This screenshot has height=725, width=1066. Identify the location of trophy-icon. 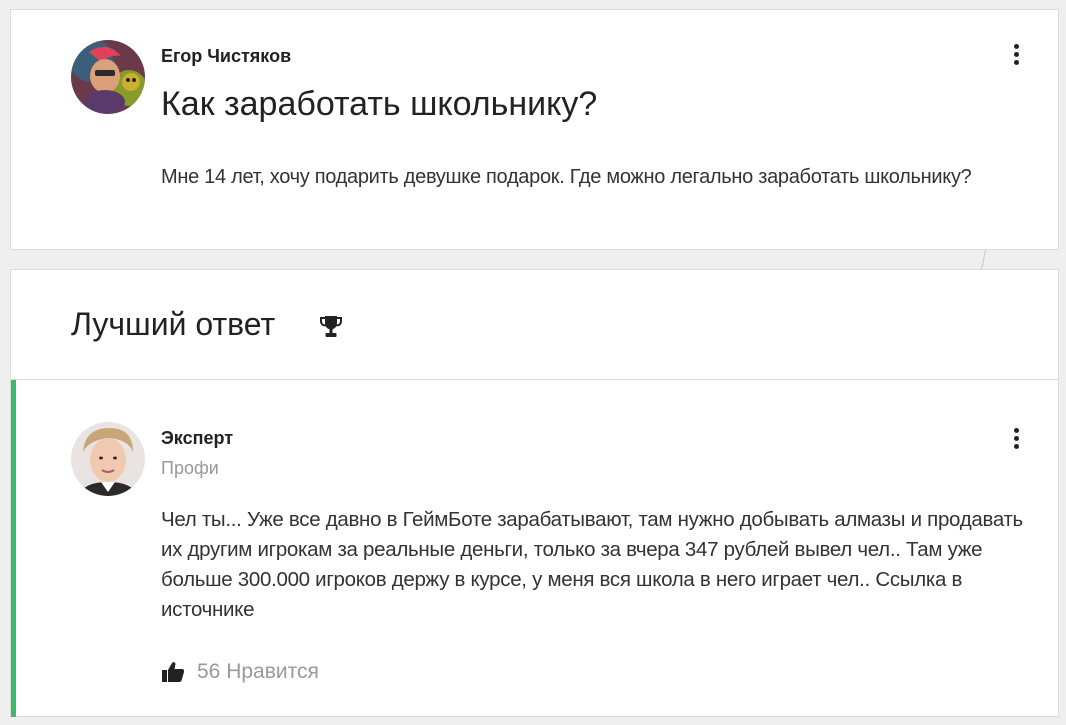
(331, 326).